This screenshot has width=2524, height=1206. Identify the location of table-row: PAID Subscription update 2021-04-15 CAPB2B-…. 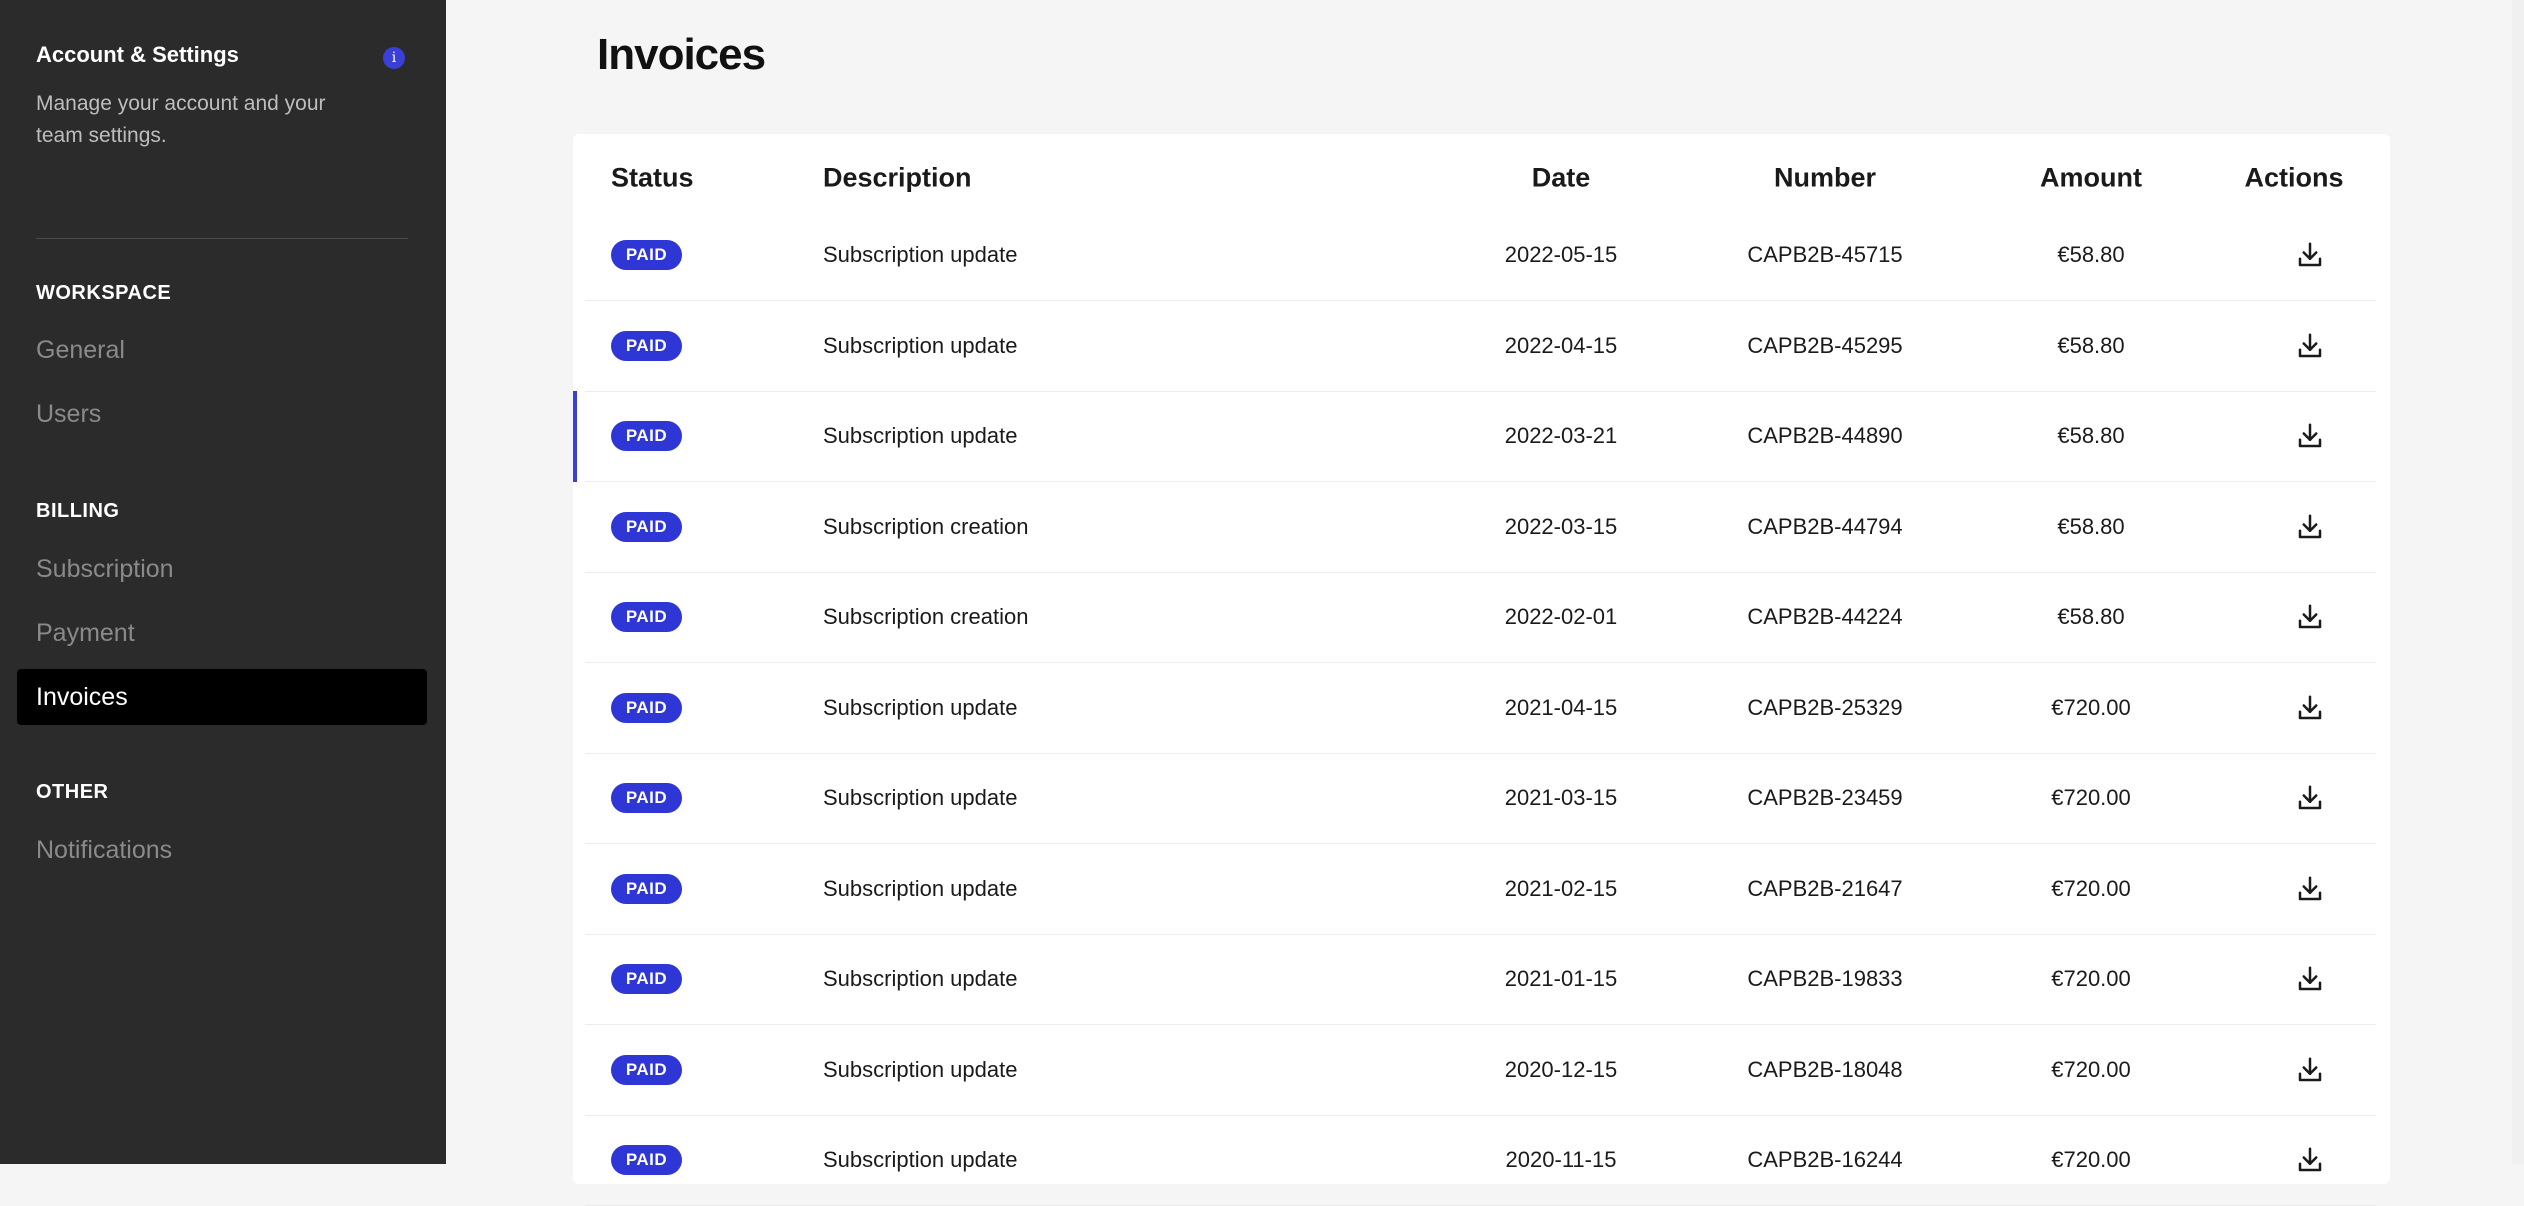
(1480, 708).